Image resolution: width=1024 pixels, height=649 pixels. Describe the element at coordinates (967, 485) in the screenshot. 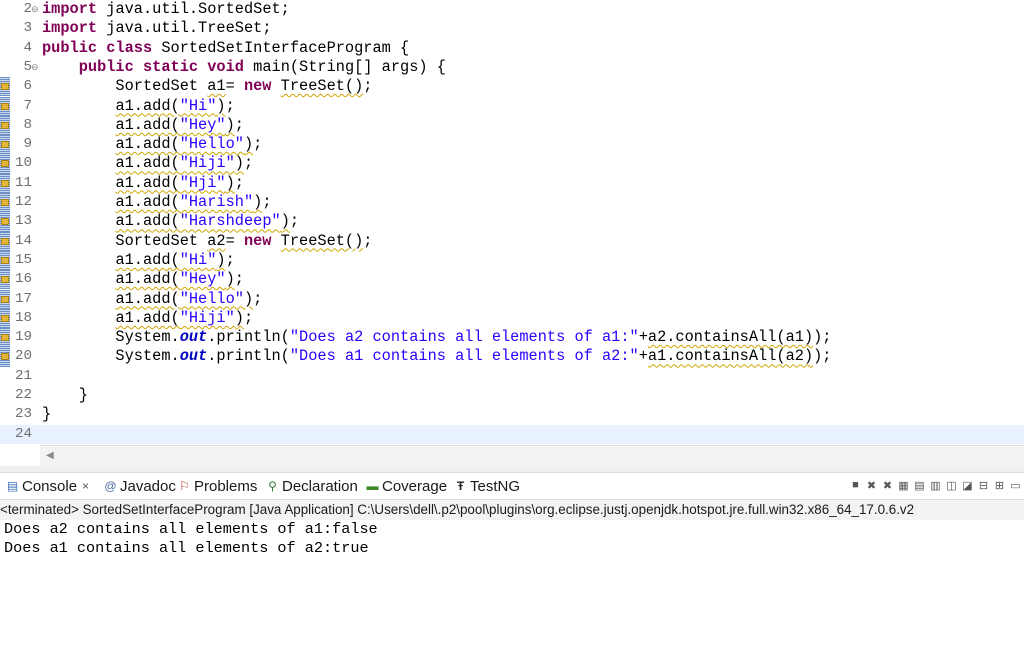

I see `show-on-stderr-icon: ◪` at that location.